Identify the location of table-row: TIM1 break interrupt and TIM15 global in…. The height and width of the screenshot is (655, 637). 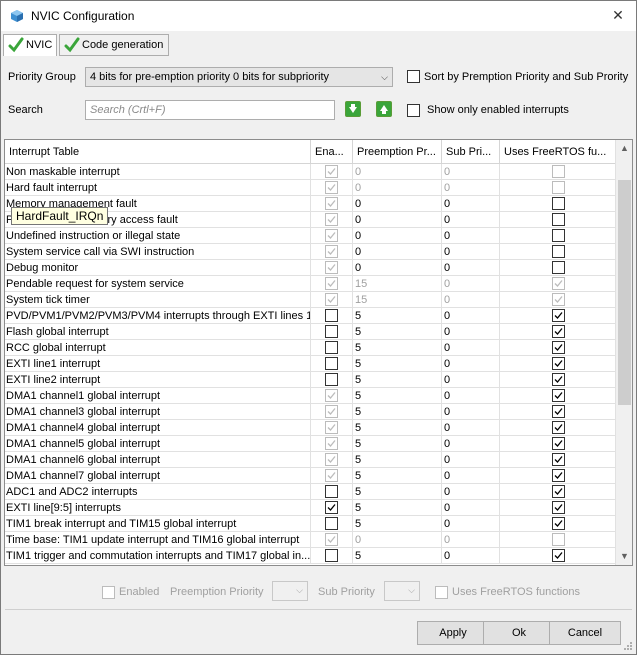
(310, 524).